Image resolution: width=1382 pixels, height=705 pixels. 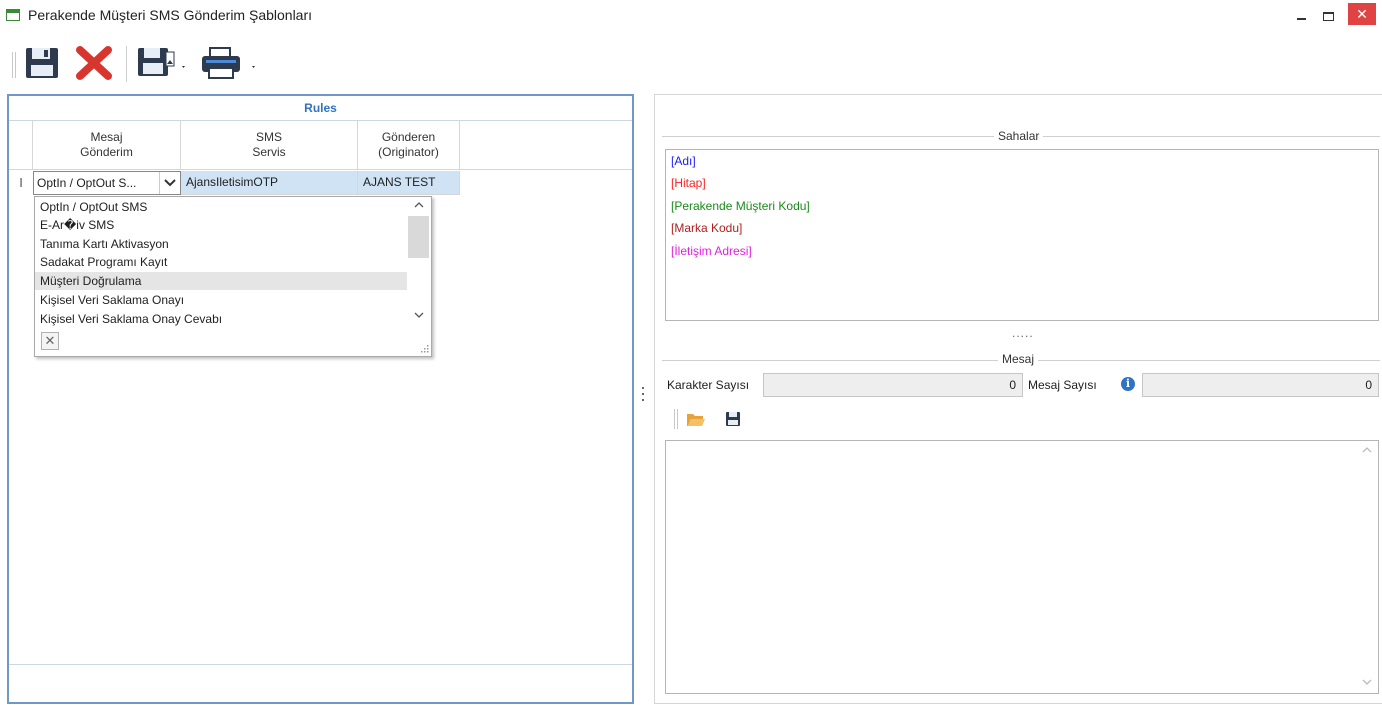 What do you see at coordinates (126, 64) in the screenshot?
I see `toolbar-separator` at bounding box center [126, 64].